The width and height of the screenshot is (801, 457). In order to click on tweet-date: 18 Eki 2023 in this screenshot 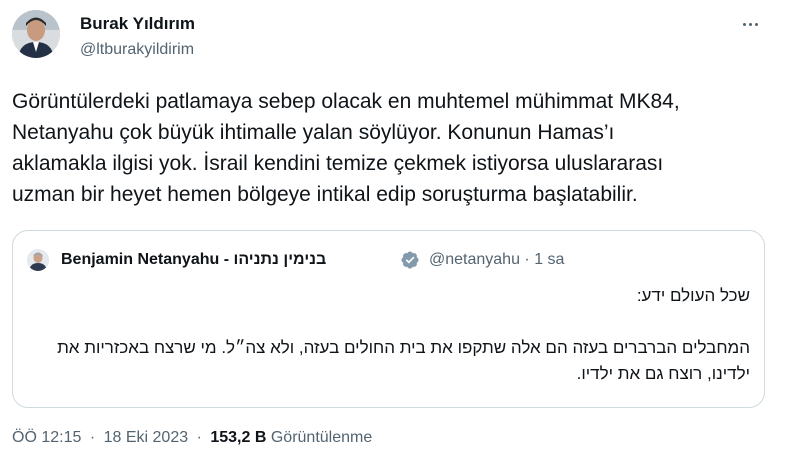, I will do `click(146, 437)`.